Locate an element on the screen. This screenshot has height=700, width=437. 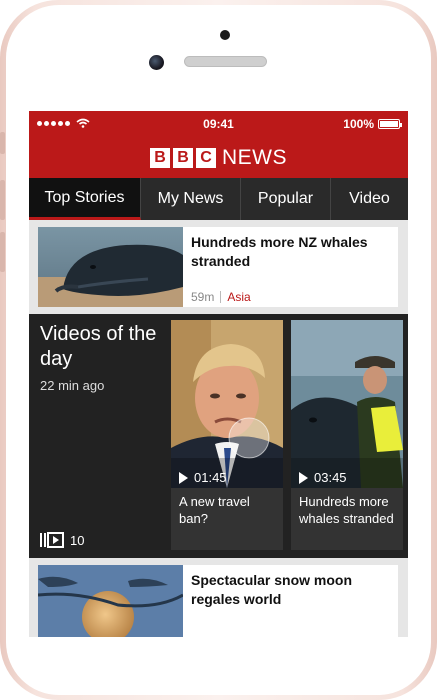
story-topic-link: Asia is located at coordinates (238, 297).